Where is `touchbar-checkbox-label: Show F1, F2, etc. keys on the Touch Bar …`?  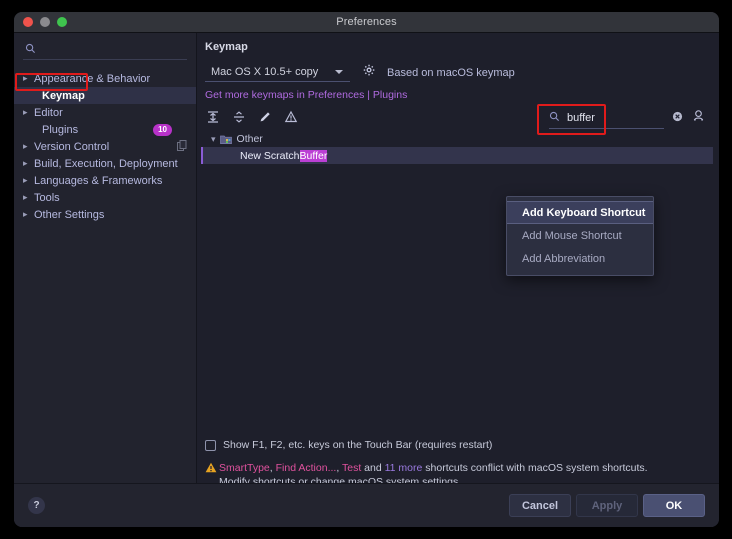
touchbar-checkbox-label: Show F1, F2, etc. keys on the Touch Bar … is located at coordinates (358, 445).